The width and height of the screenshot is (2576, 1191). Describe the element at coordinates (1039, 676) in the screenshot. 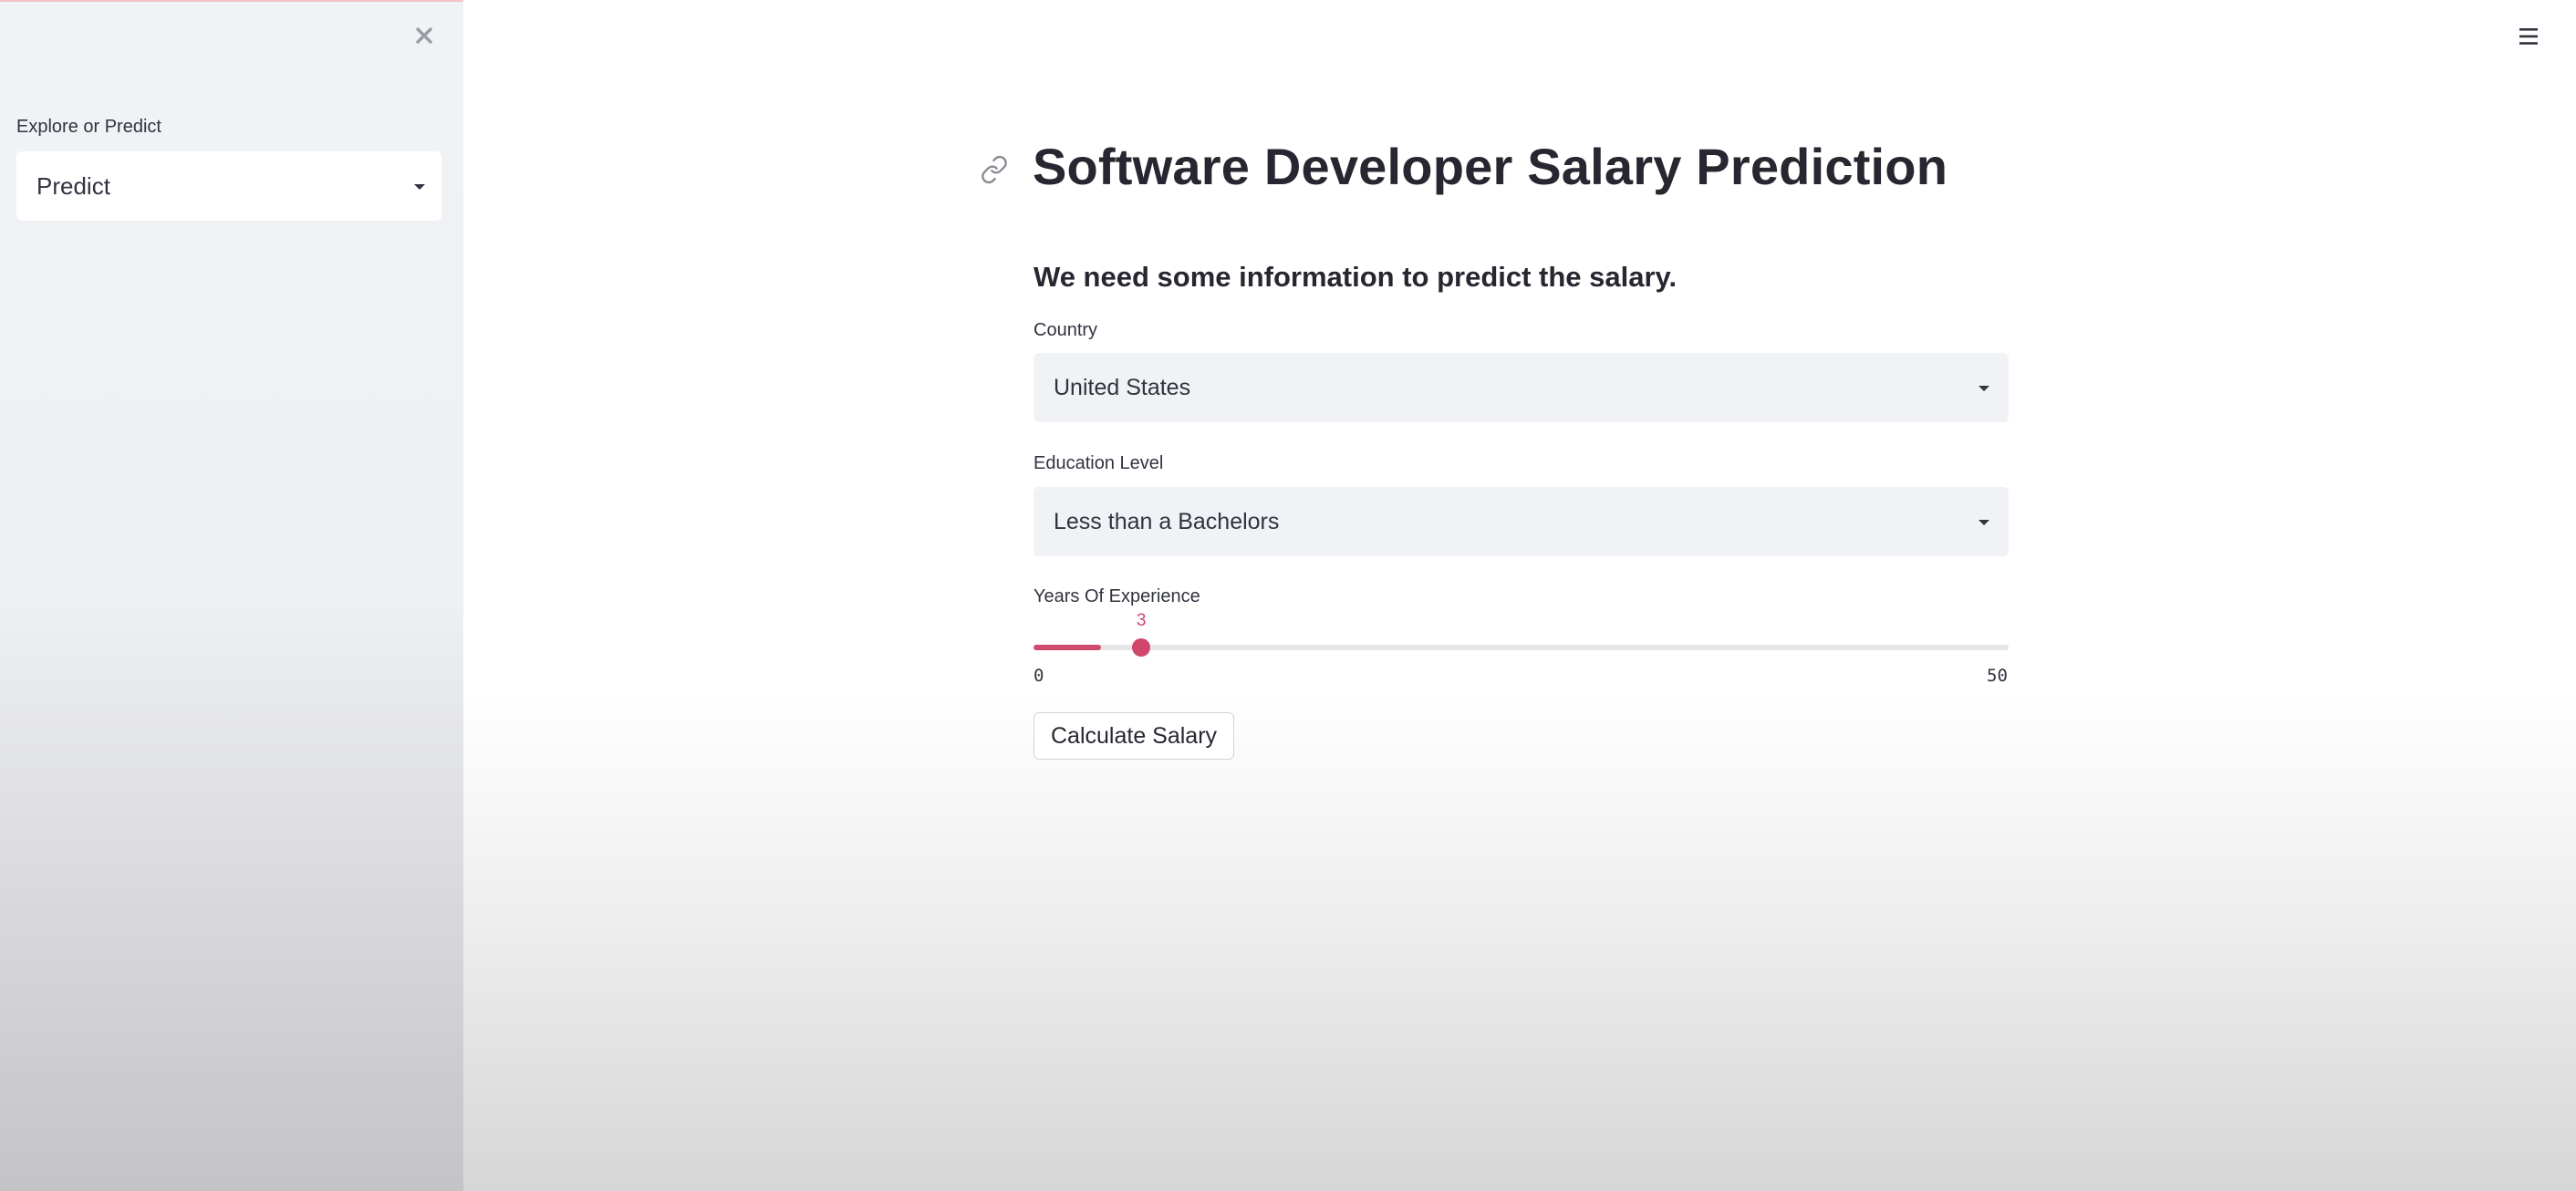

I see `slider-min-label: 0` at that location.